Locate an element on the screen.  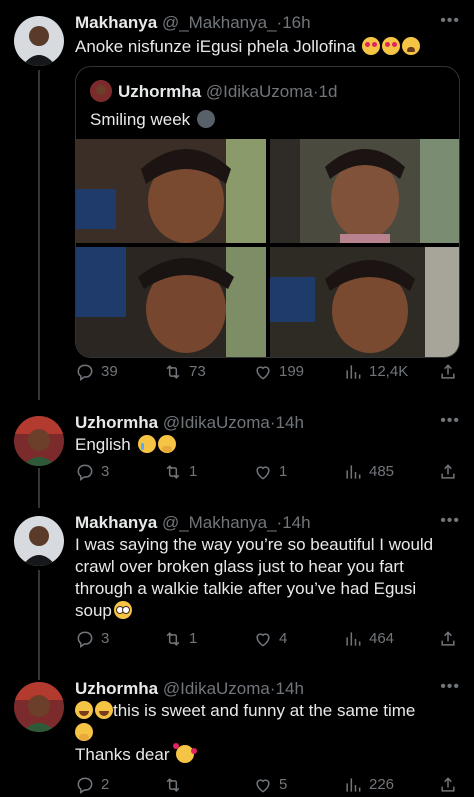
retweet-count: 73 is located at coordinates (197, 371).